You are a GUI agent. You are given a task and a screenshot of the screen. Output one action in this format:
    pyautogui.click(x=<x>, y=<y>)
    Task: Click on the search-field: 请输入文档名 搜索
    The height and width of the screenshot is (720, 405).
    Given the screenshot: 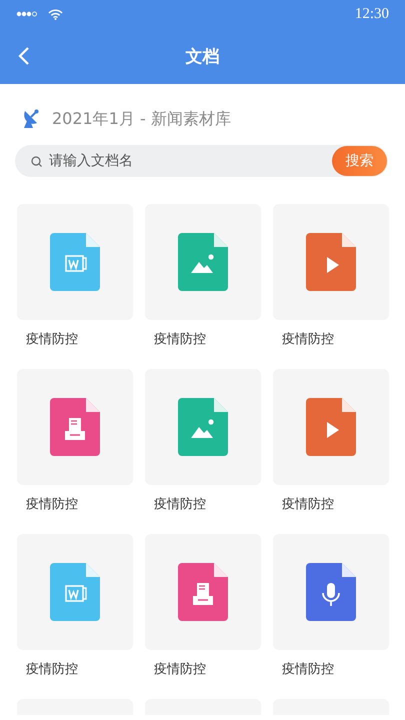 What is the action you would take?
    pyautogui.click(x=201, y=161)
    